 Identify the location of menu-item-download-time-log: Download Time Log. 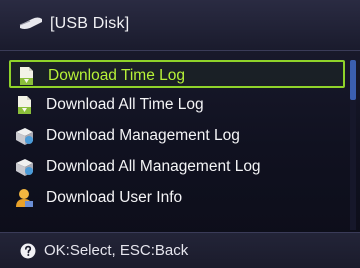
(177, 74).